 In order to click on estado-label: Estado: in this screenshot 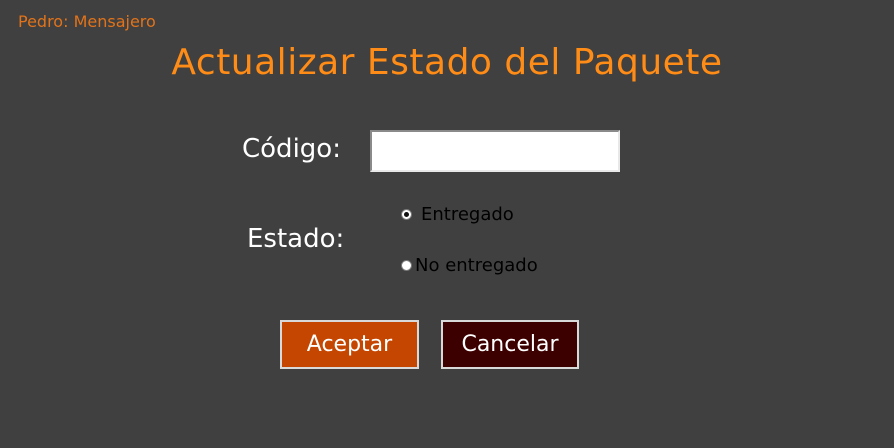, I will do `click(296, 239)`.